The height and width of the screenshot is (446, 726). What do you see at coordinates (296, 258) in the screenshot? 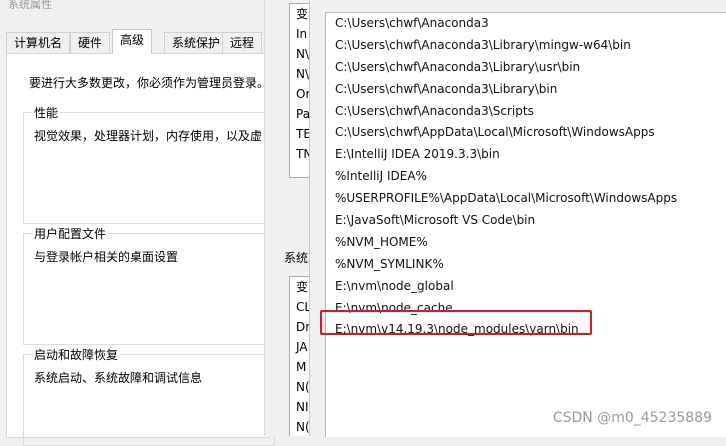
I see `system-variables-label: 系统` at bounding box center [296, 258].